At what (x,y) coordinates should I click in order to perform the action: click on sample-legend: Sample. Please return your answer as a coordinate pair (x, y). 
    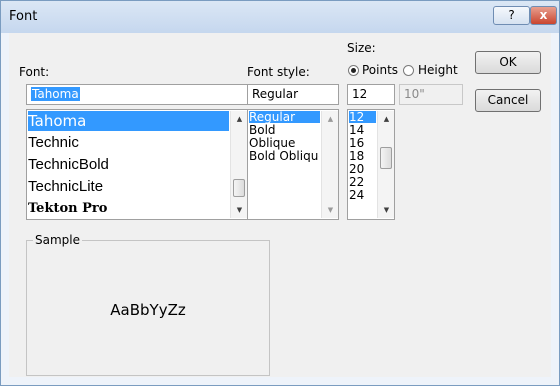
    Looking at the image, I should click on (57, 240).